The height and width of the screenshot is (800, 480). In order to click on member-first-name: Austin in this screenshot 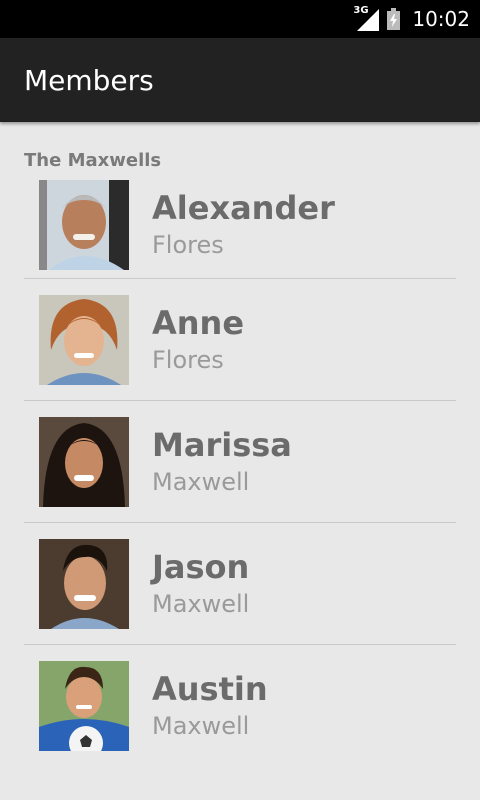, I will do `click(210, 689)`.